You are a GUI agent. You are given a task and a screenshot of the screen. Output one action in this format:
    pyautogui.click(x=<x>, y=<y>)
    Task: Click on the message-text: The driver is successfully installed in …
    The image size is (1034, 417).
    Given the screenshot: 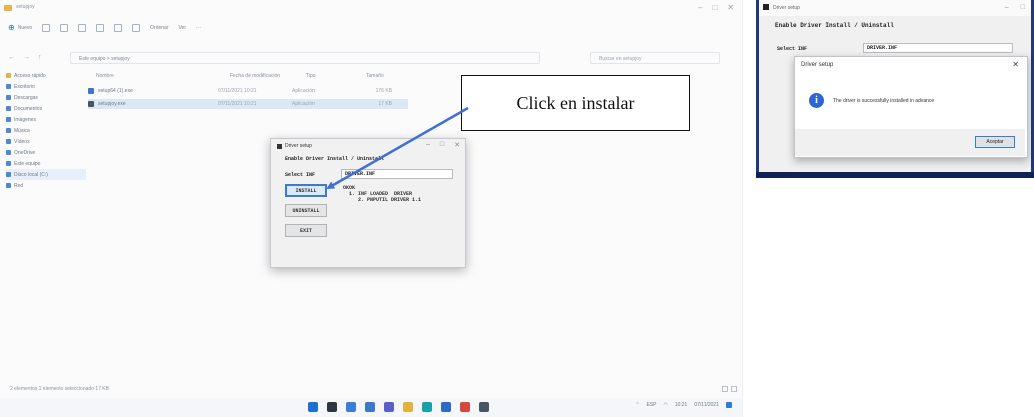 What is the action you would take?
    pyautogui.click(x=884, y=101)
    